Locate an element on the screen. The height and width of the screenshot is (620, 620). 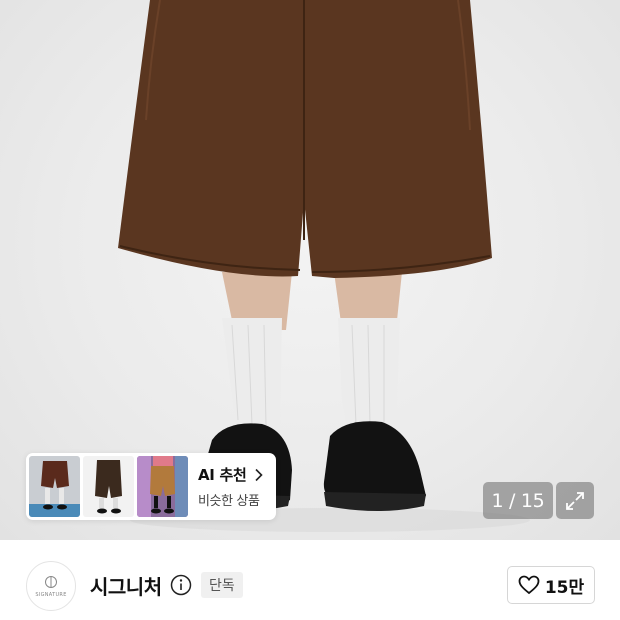
like-button: 15만 is located at coordinates (551, 585).